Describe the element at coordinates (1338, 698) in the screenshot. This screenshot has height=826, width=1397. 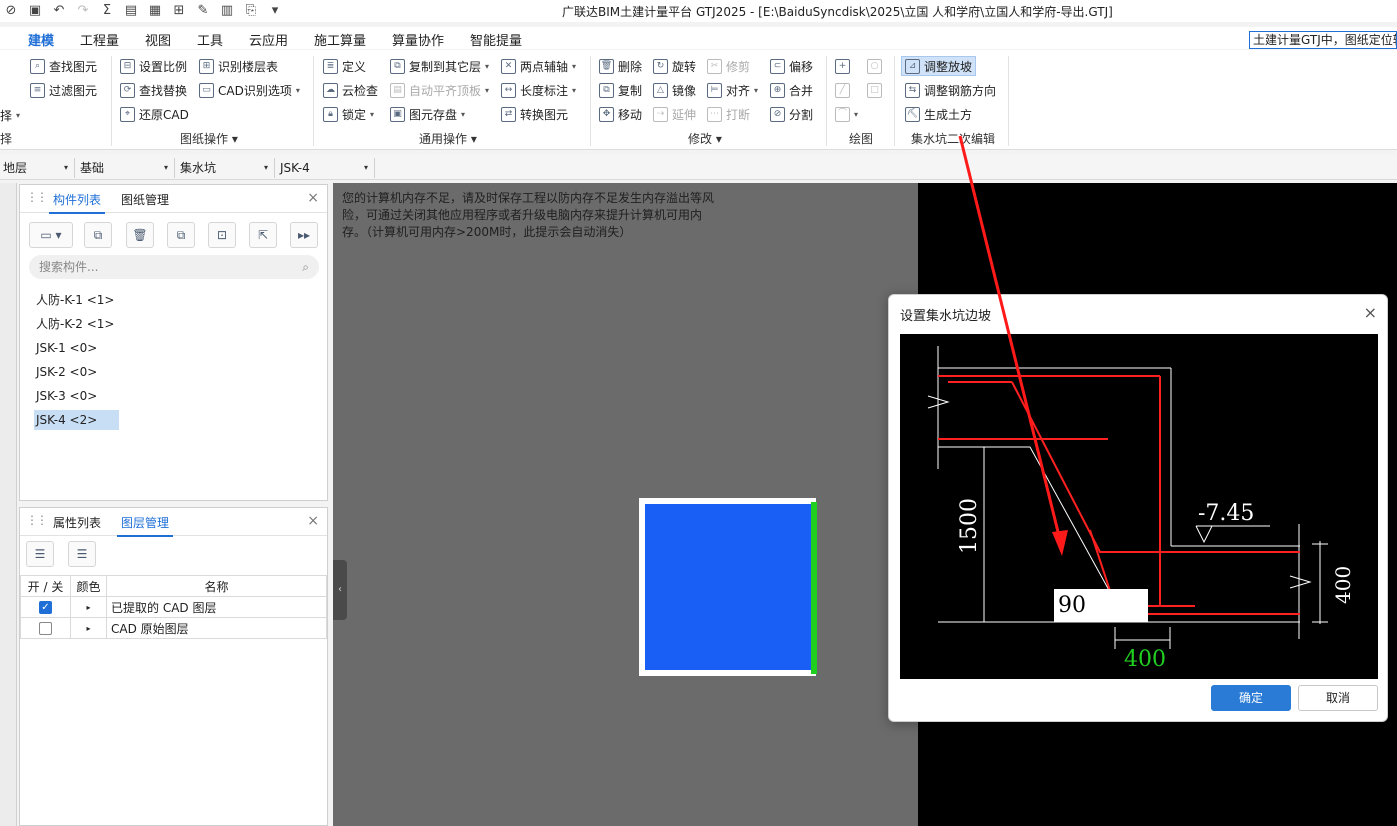
I see `cancel-button: 取消` at that location.